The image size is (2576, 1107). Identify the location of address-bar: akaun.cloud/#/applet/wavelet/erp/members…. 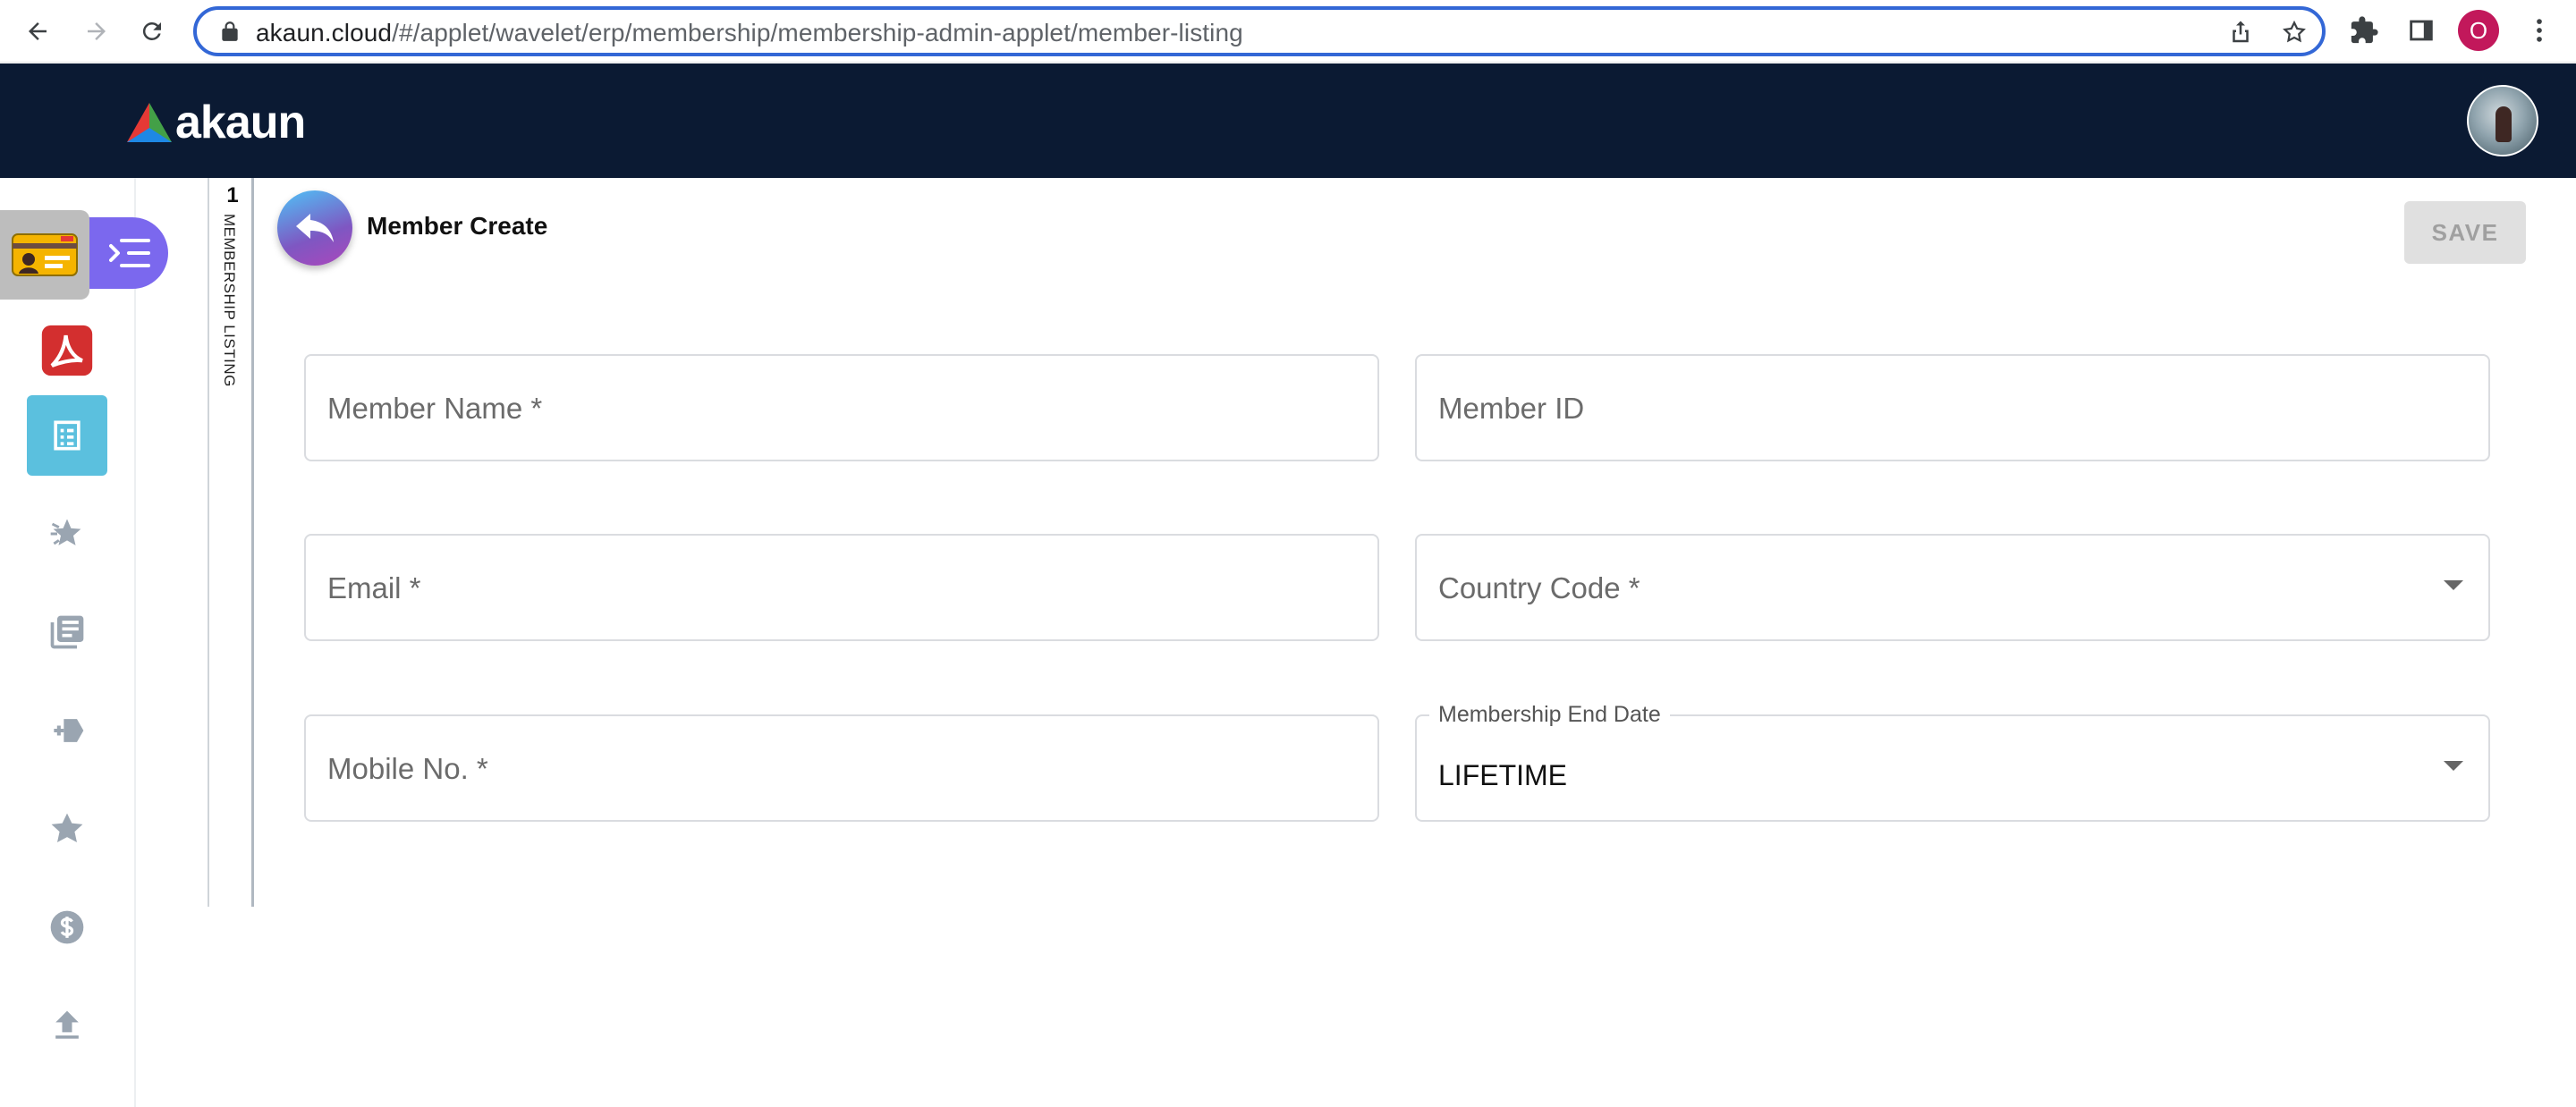
(1259, 31).